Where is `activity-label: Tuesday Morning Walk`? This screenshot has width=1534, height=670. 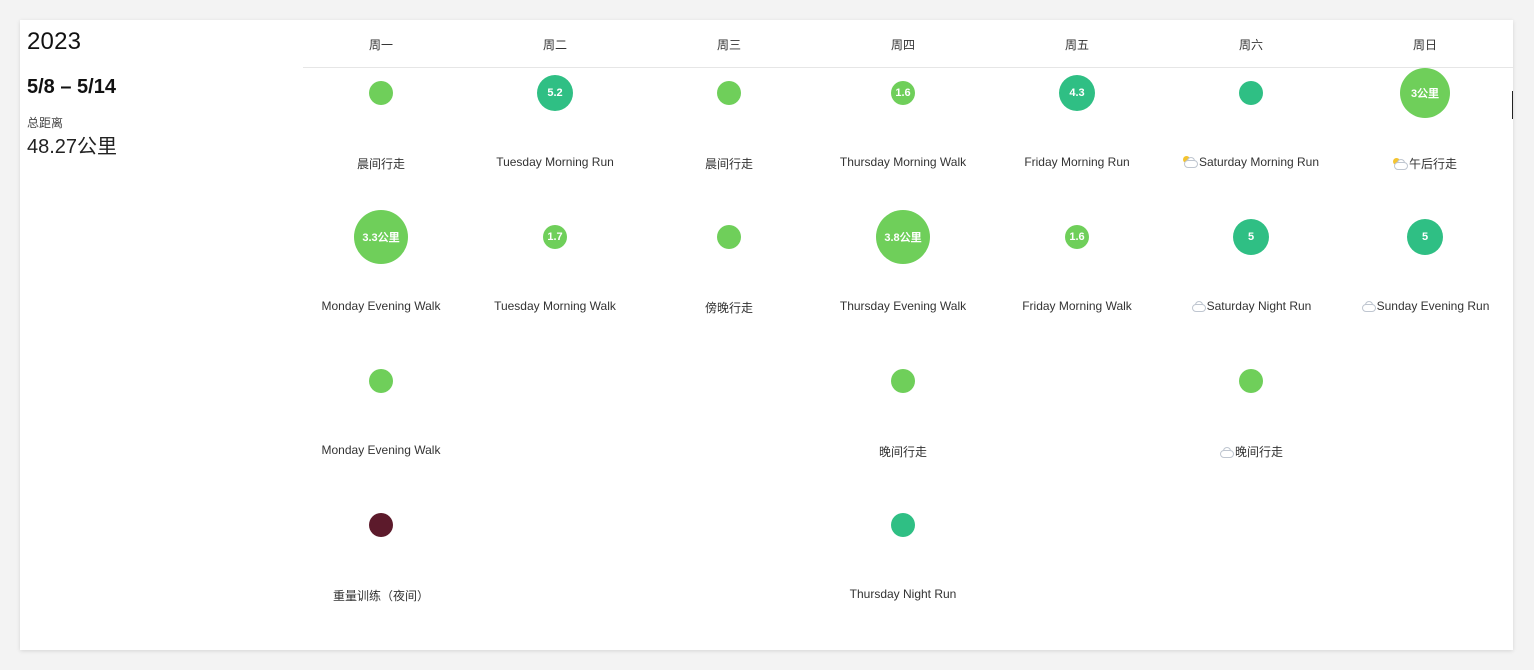
activity-label: Tuesday Morning Walk is located at coordinates (555, 306).